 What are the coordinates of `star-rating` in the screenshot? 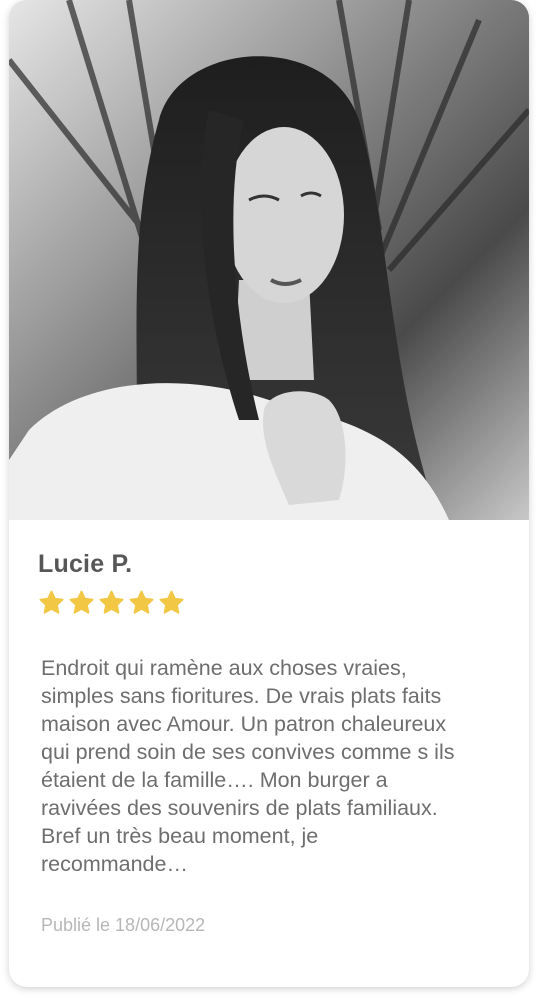 It's located at (111, 603).